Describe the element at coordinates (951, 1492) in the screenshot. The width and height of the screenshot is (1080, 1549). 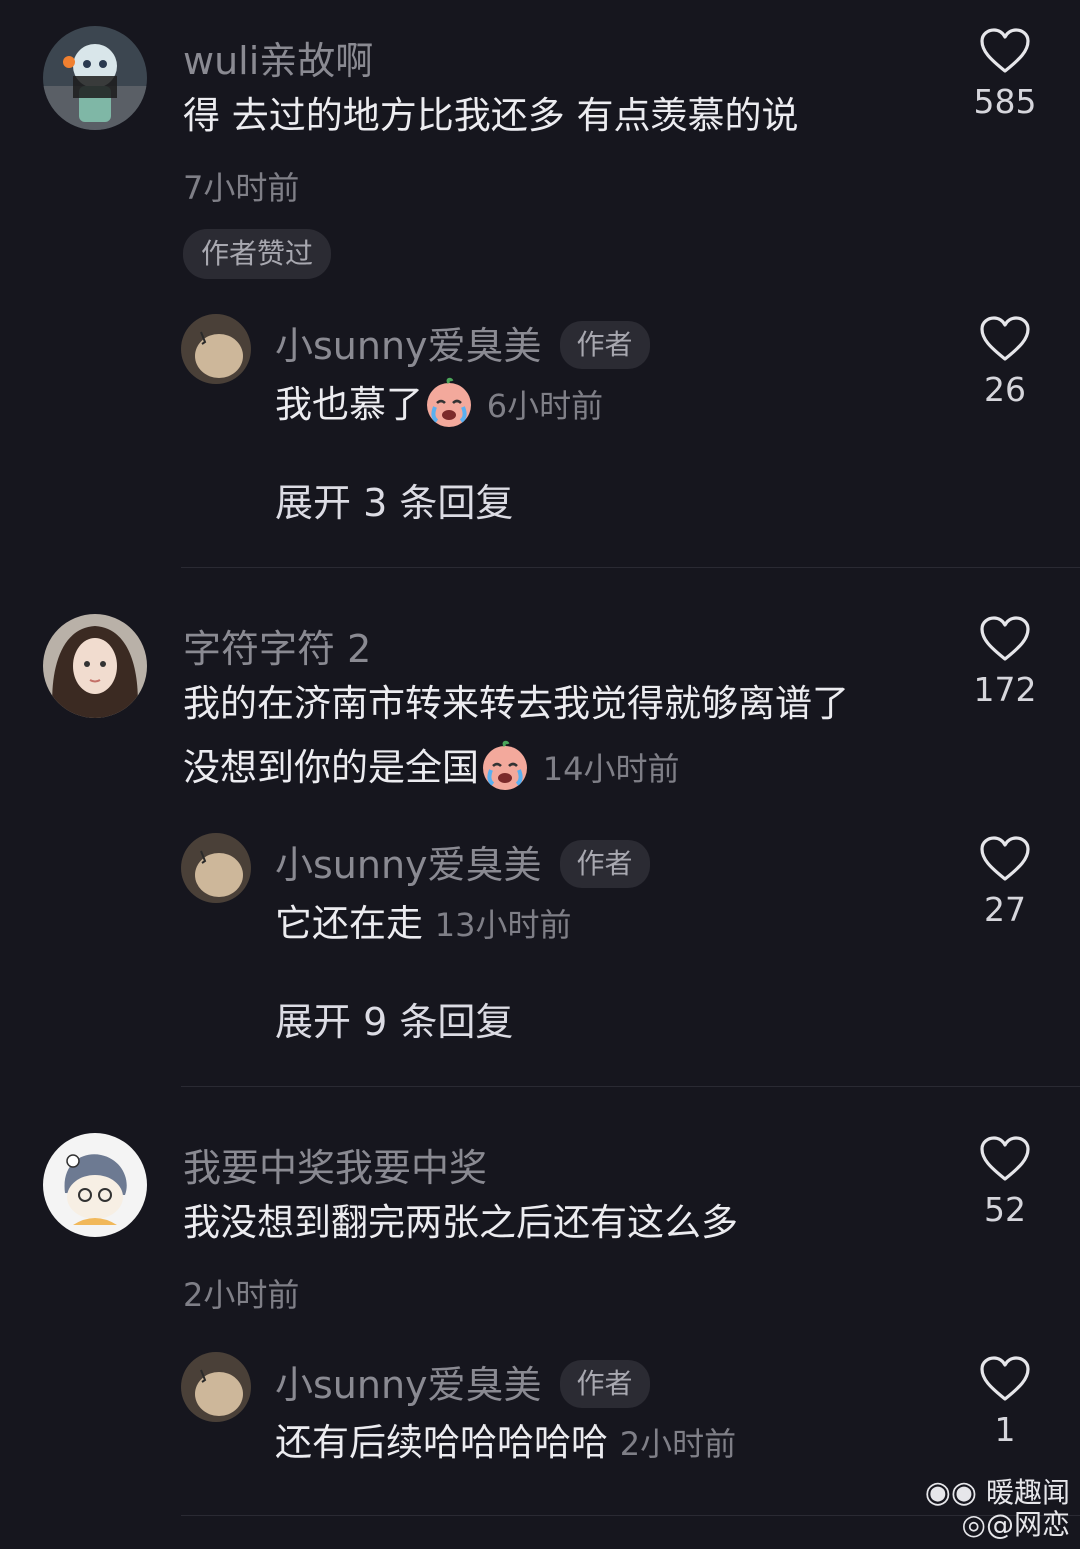
I see `wechat-icon: ◉◉` at that location.